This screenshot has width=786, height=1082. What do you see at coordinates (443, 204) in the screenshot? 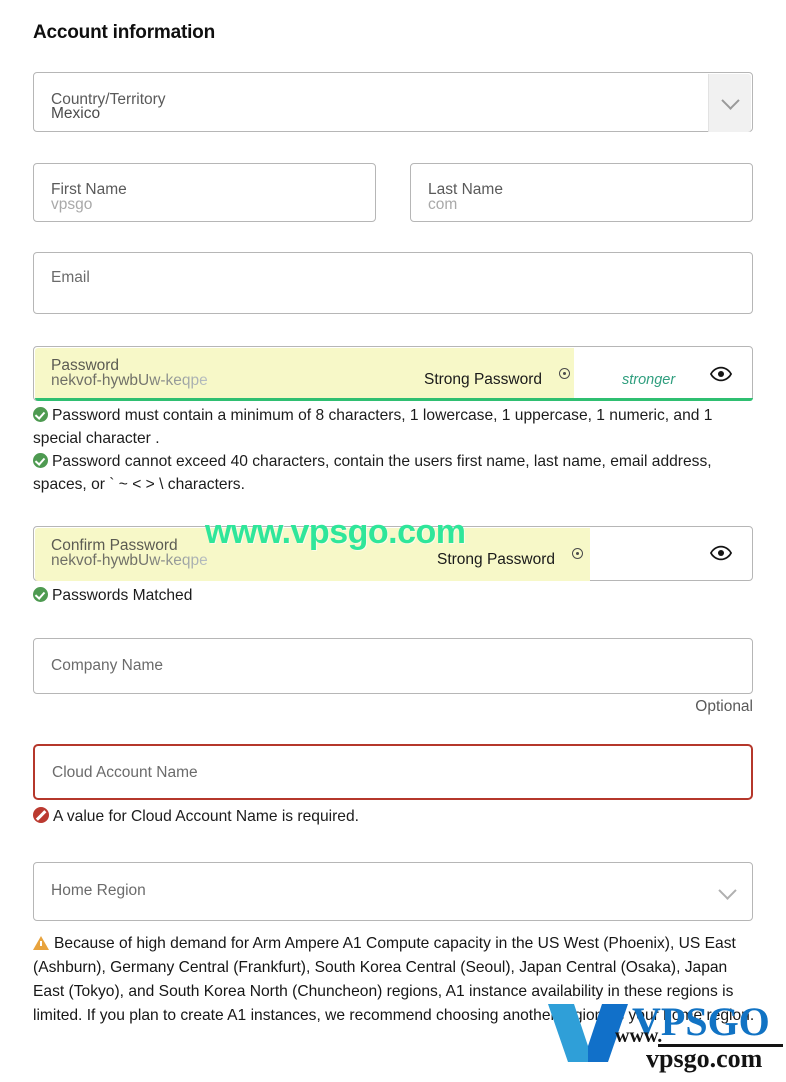
I see `last-name-value: com` at bounding box center [443, 204].